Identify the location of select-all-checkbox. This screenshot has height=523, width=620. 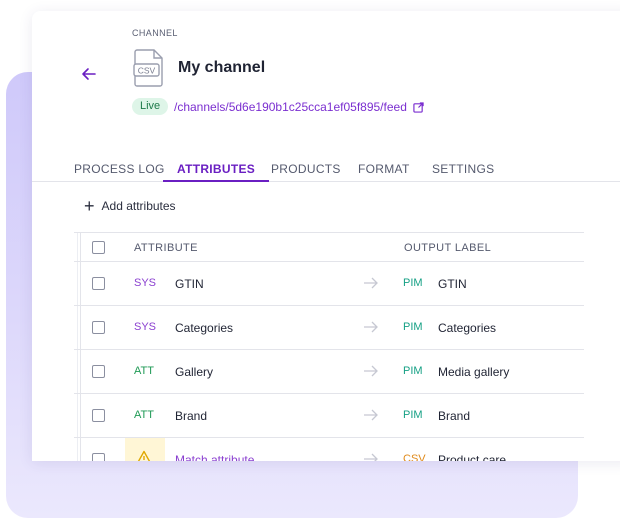
(98, 247).